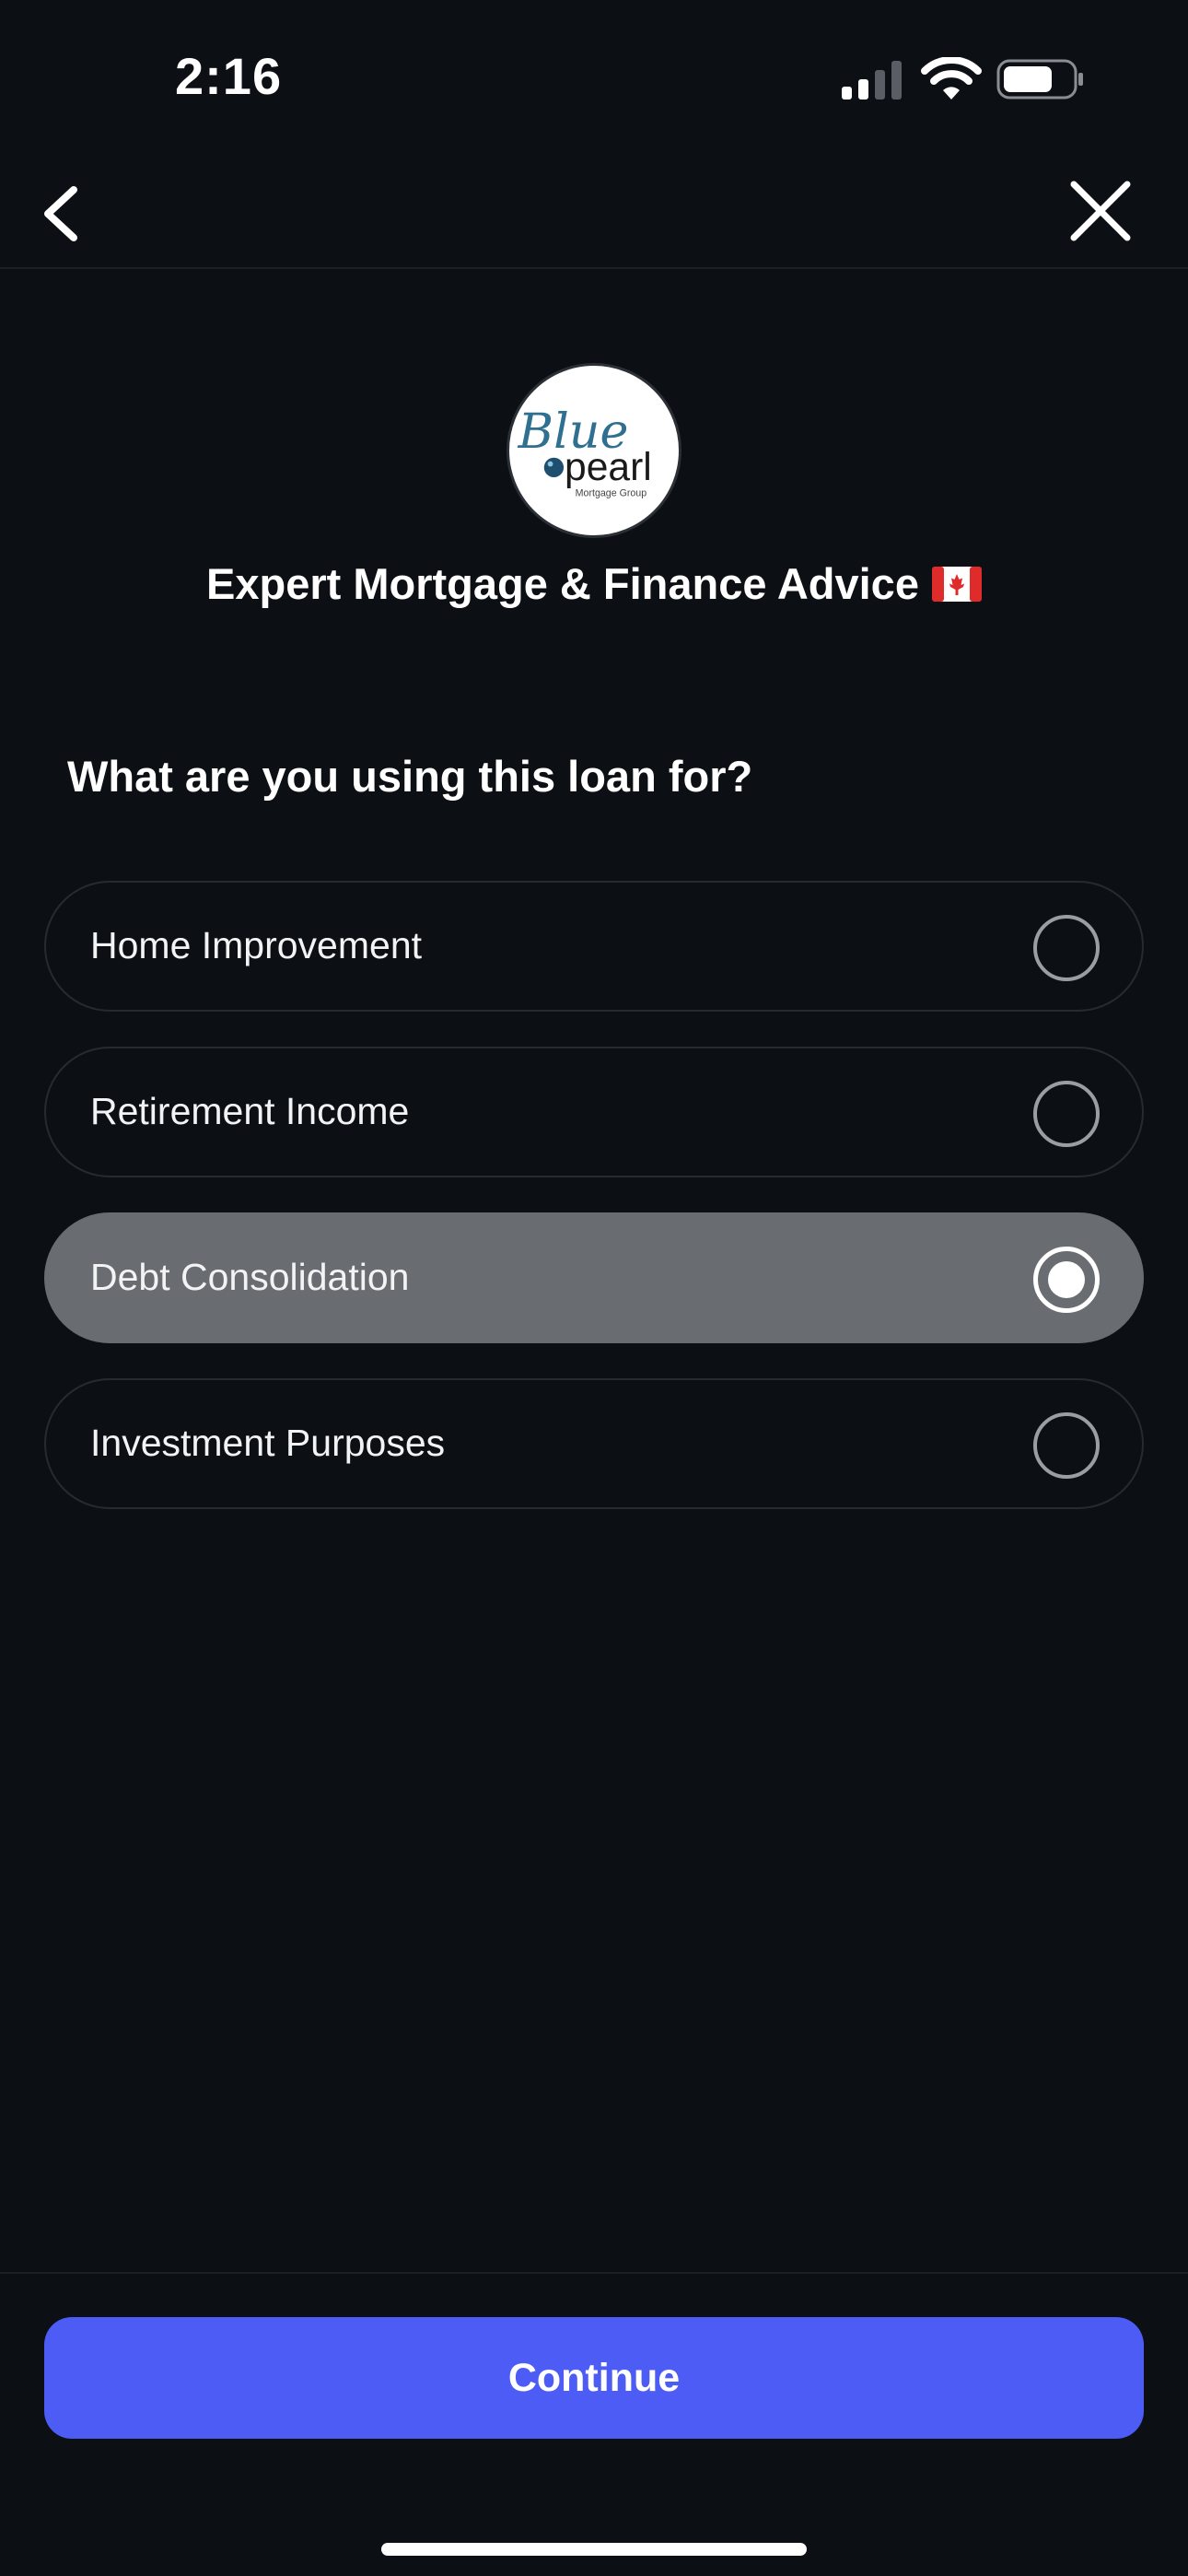  Describe the element at coordinates (1100, 214) in the screenshot. I see `close-icon` at that location.